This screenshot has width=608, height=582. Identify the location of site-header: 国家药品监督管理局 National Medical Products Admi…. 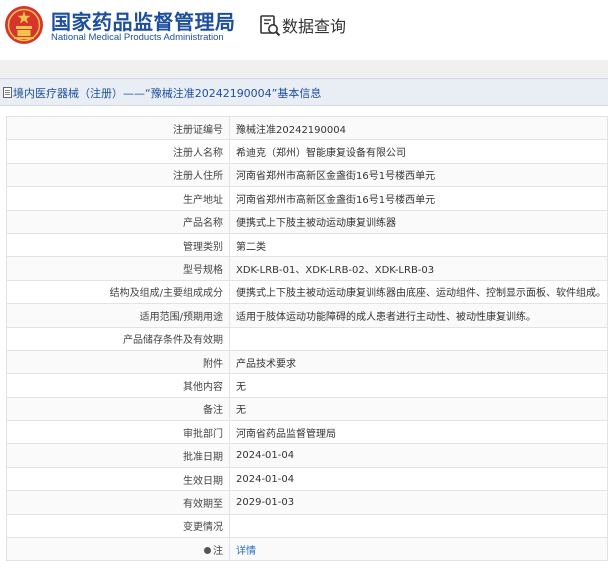
(304, 30).